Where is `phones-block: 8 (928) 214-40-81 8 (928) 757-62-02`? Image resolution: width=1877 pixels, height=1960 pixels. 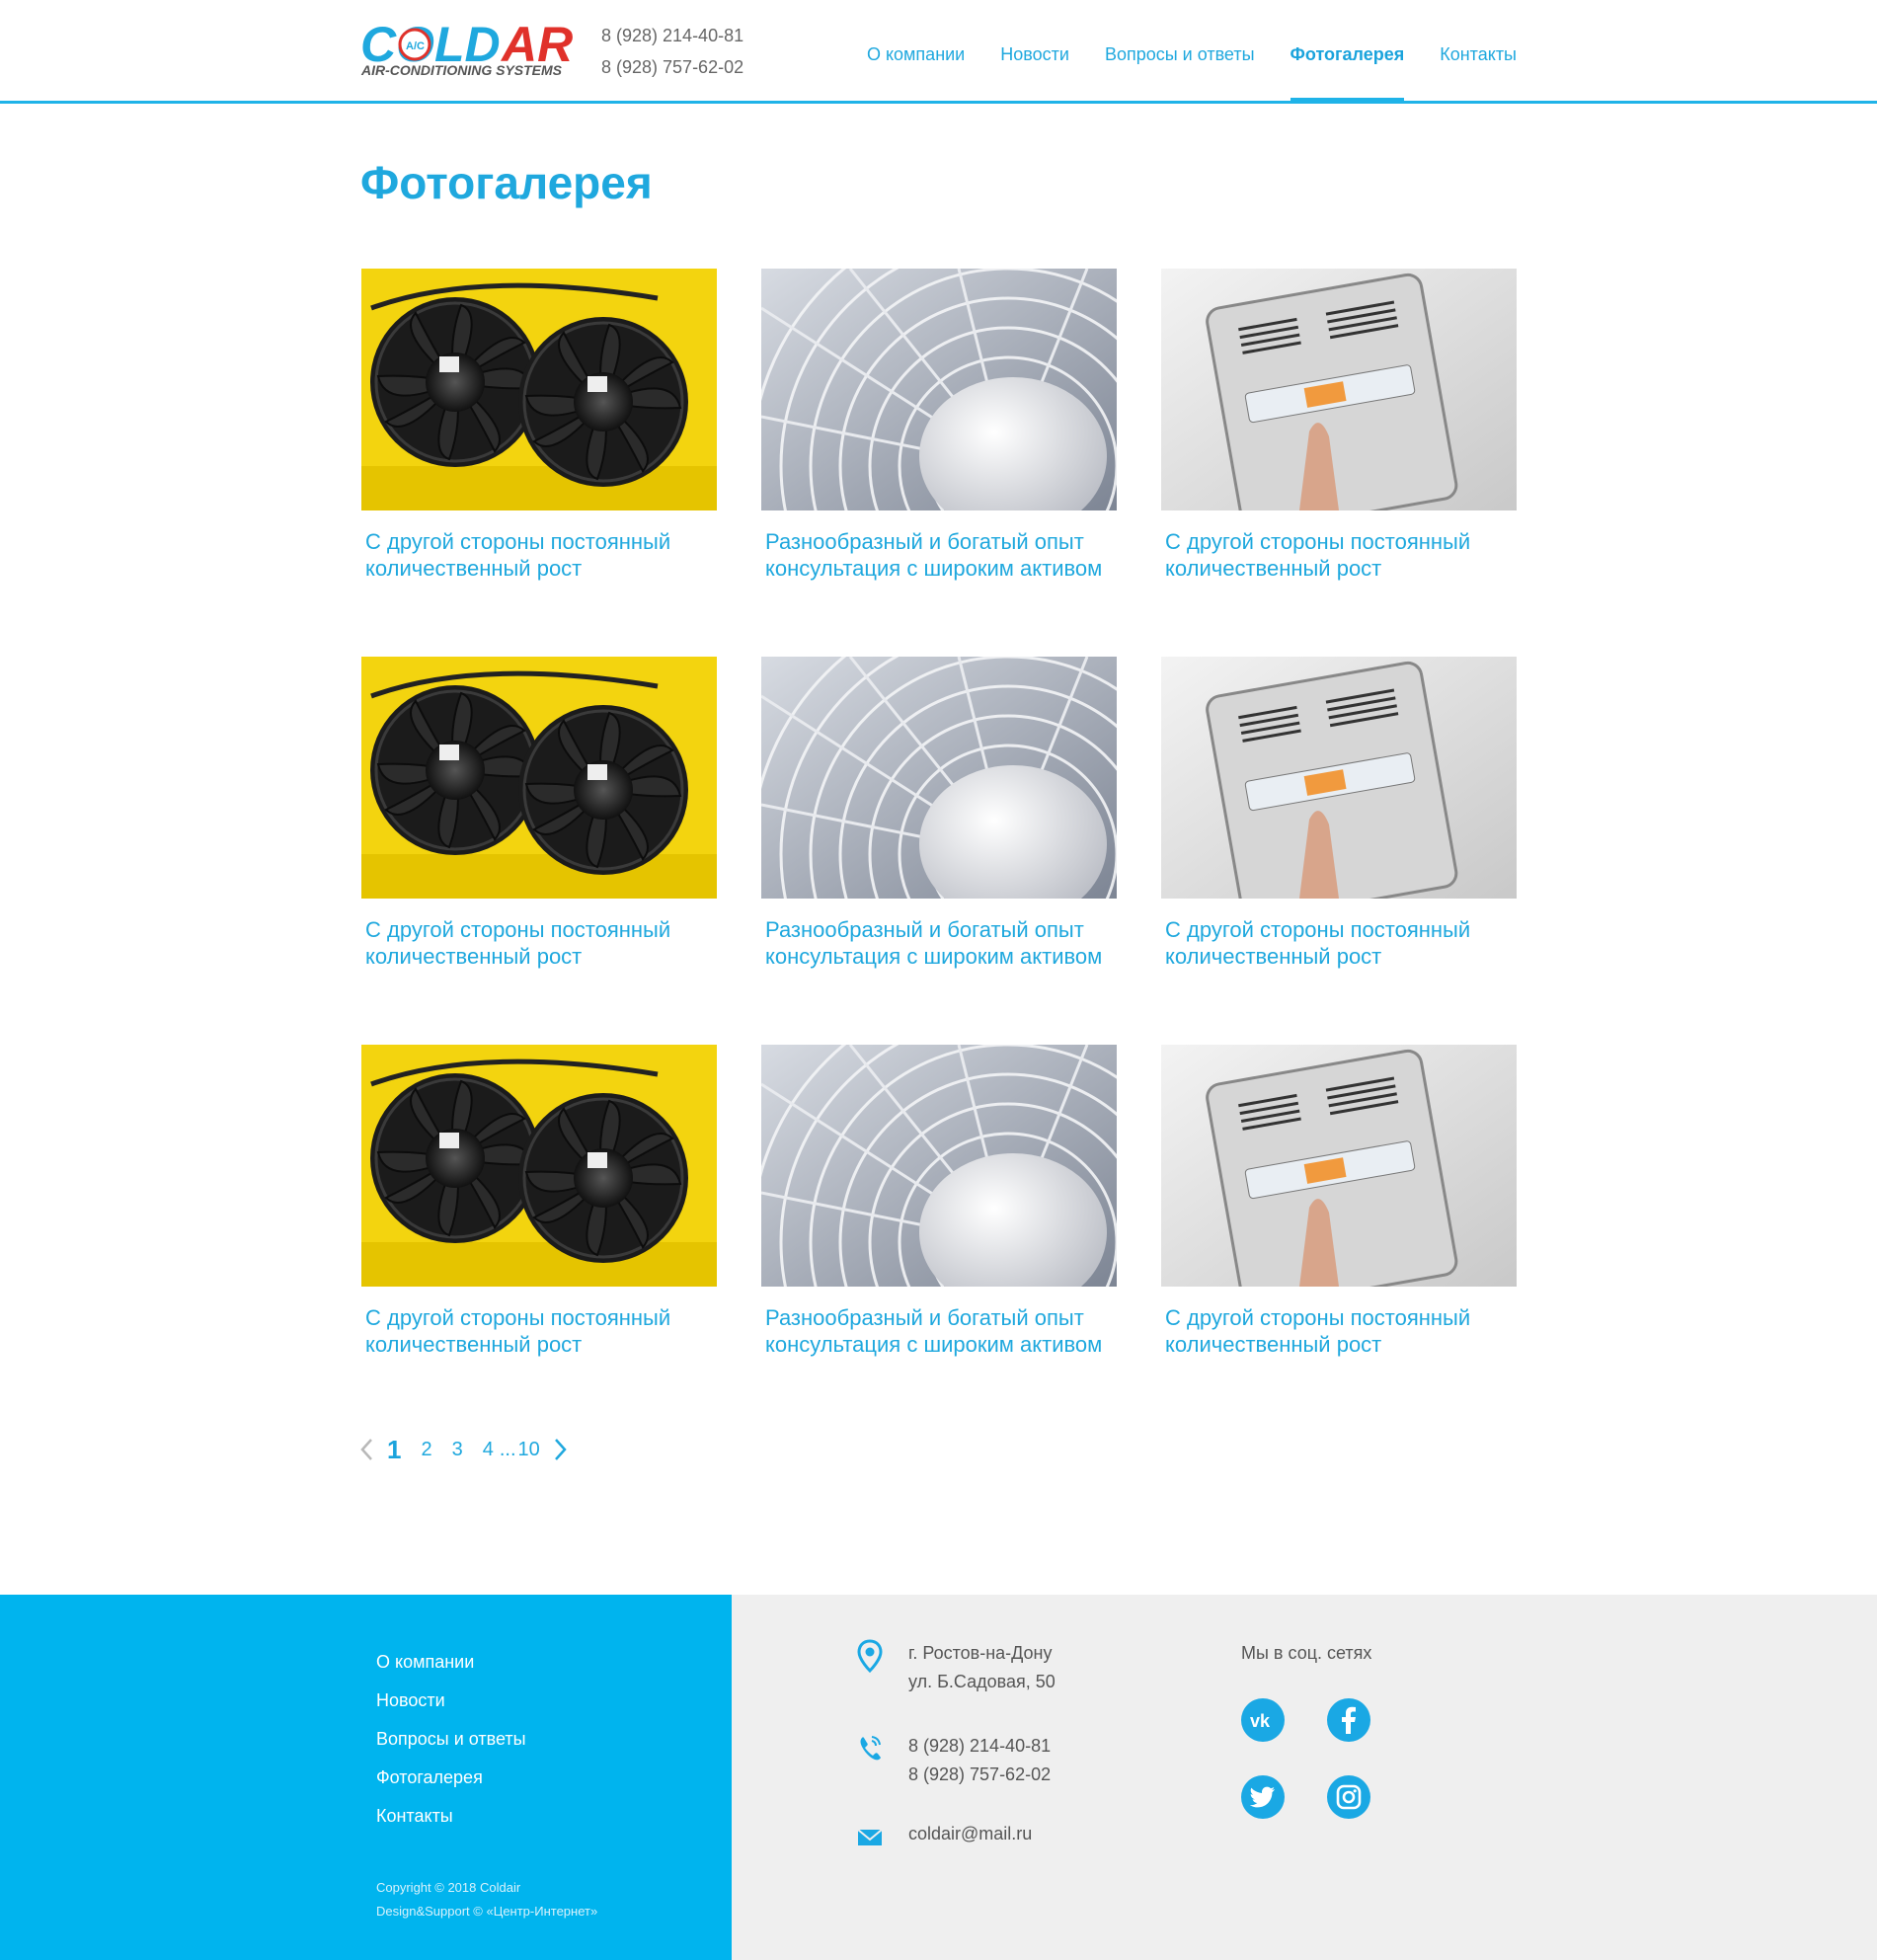 phones-block: 8 (928) 214-40-81 8 (928) 757-62-02 is located at coordinates (953, 1760).